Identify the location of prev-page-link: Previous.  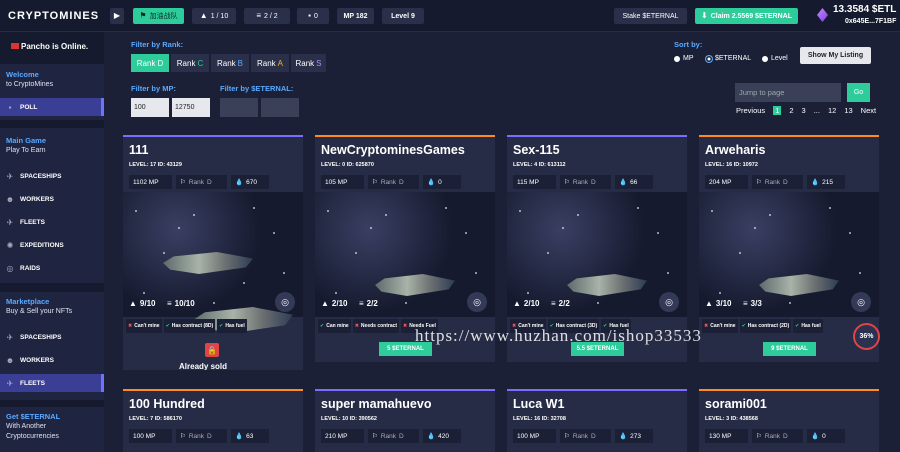
(750, 110).